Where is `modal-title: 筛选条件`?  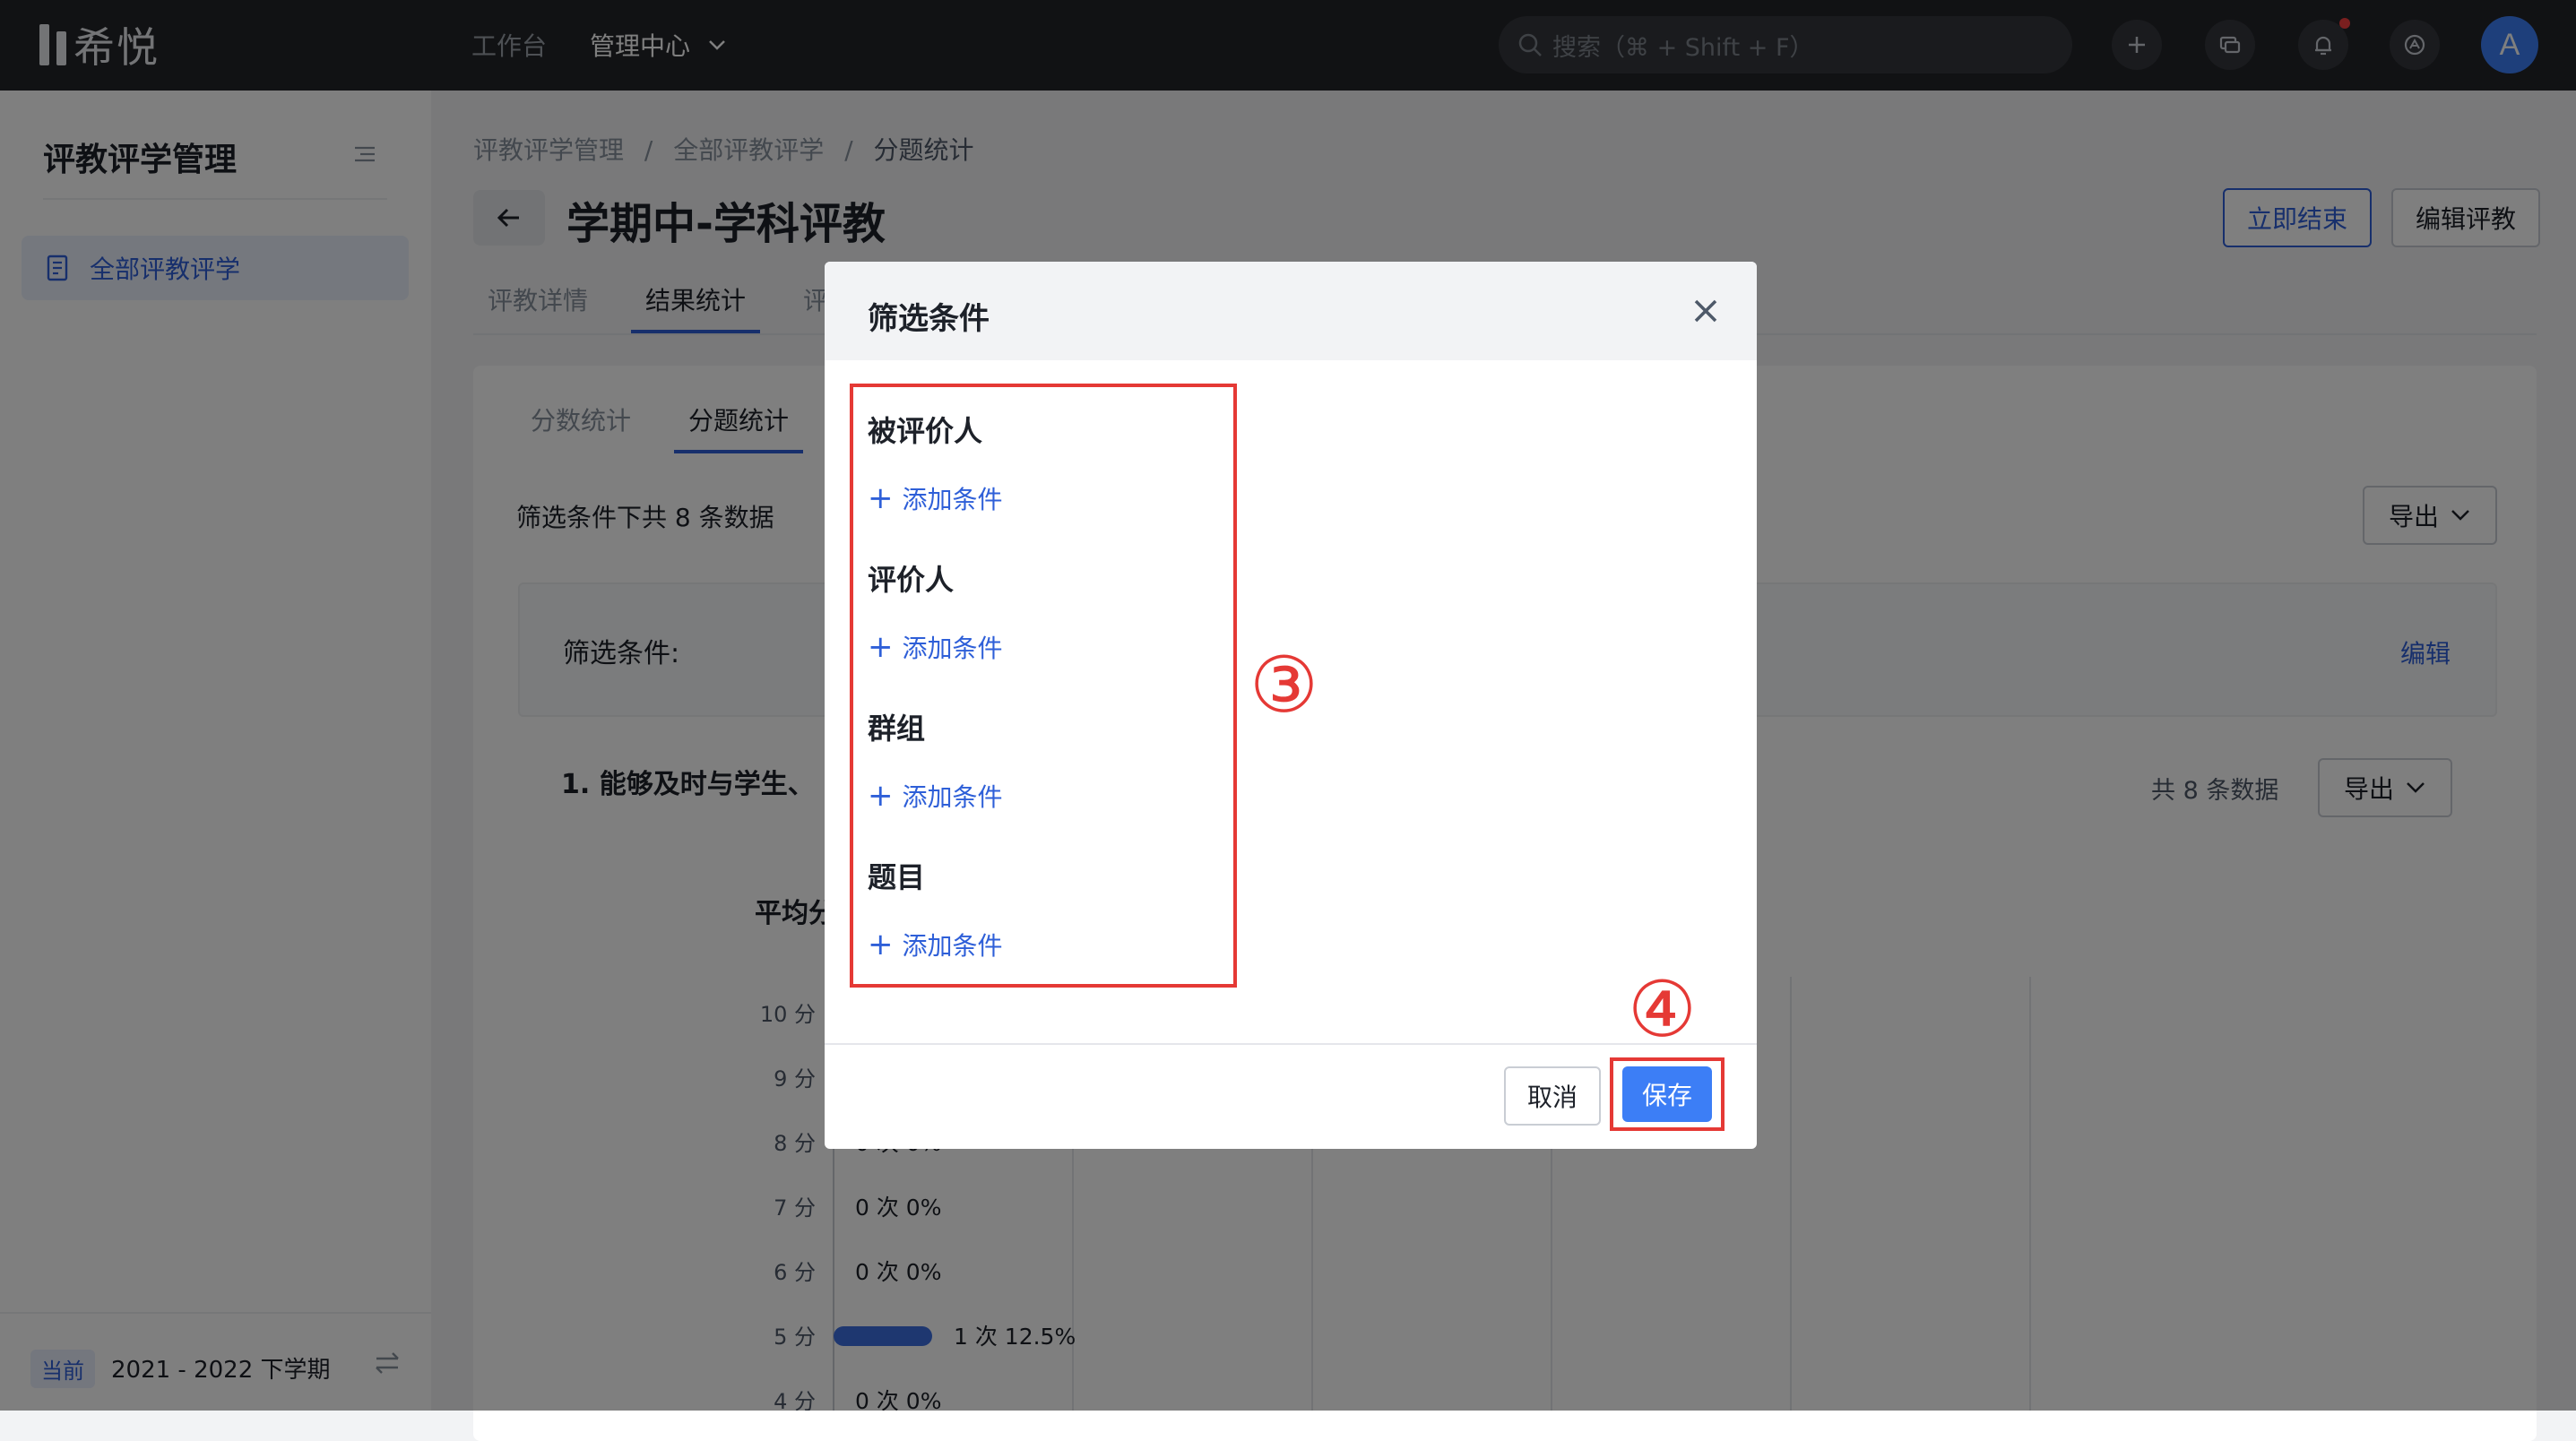
modal-title: 筛选条件 is located at coordinates (929, 319).